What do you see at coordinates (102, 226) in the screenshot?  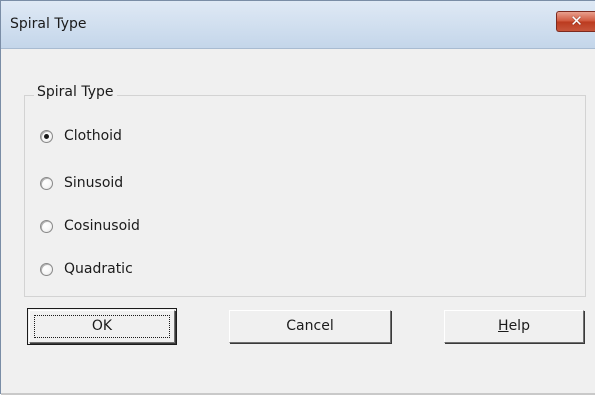 I see `radio-label: Cosinusoid` at bounding box center [102, 226].